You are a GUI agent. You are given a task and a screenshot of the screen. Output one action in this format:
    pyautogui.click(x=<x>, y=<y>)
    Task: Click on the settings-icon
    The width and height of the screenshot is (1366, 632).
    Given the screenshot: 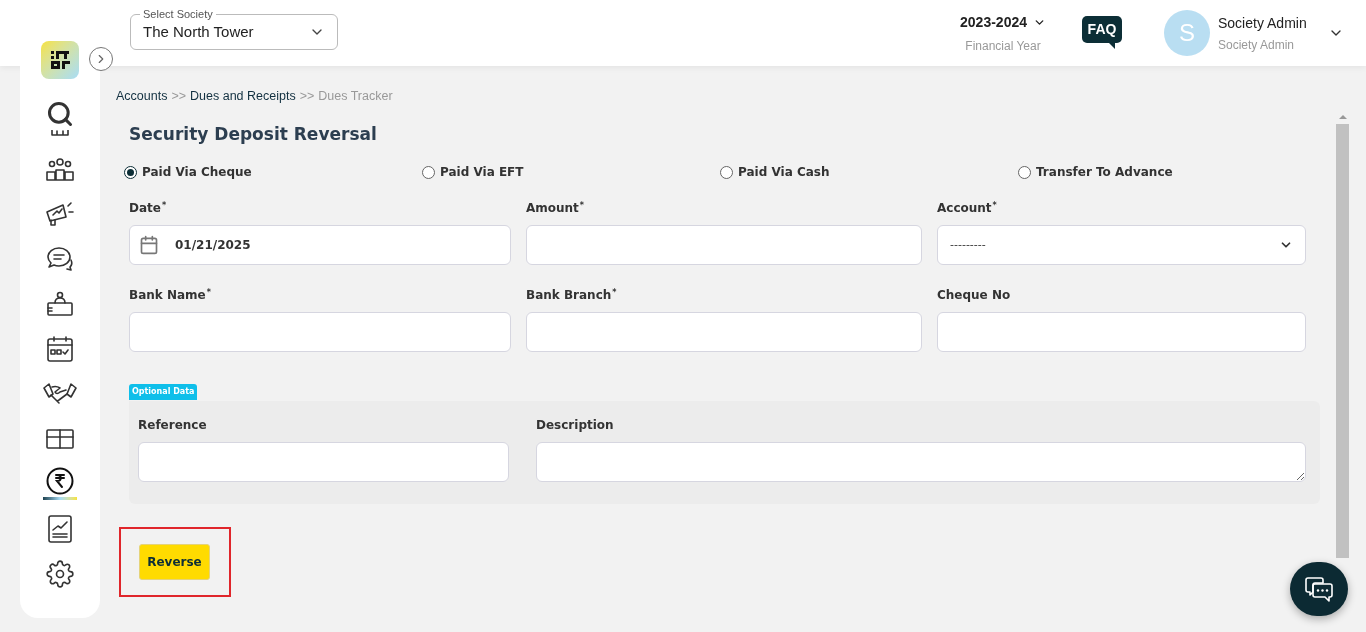 What is the action you would take?
    pyautogui.click(x=60, y=573)
    